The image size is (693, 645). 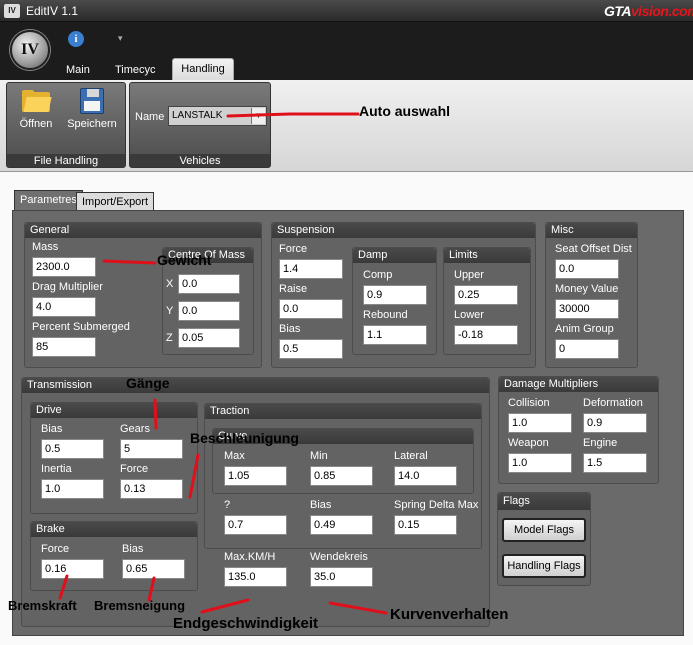 What do you see at coordinates (129, 262) in the screenshot?
I see `annotation-stroke-gewicht` at bounding box center [129, 262].